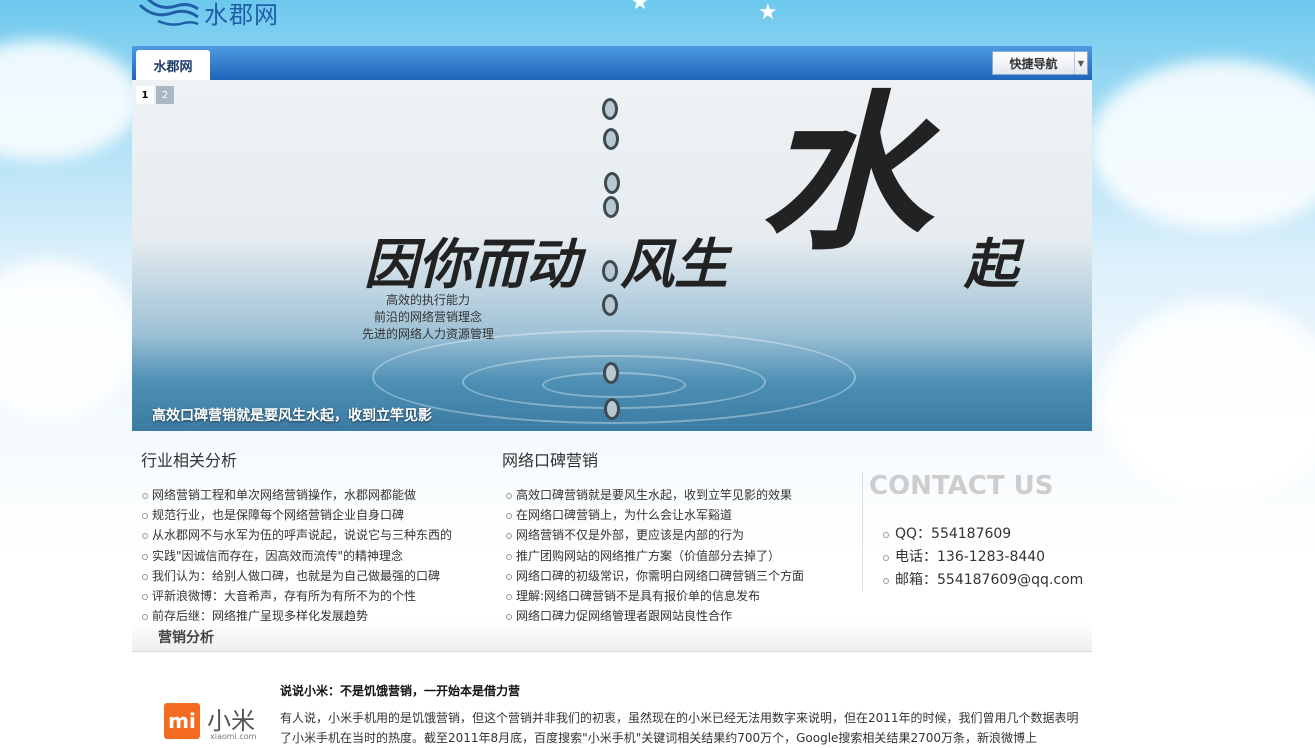 The height and width of the screenshot is (748, 1315). I want to click on xiaomi-logo-en: xiaomi.com, so click(233, 736).